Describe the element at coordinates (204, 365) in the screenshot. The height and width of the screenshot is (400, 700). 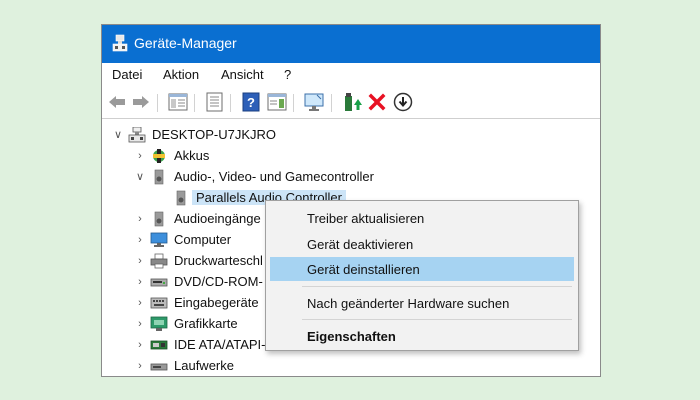
I see `tree-item-label: Laufwerke` at that location.